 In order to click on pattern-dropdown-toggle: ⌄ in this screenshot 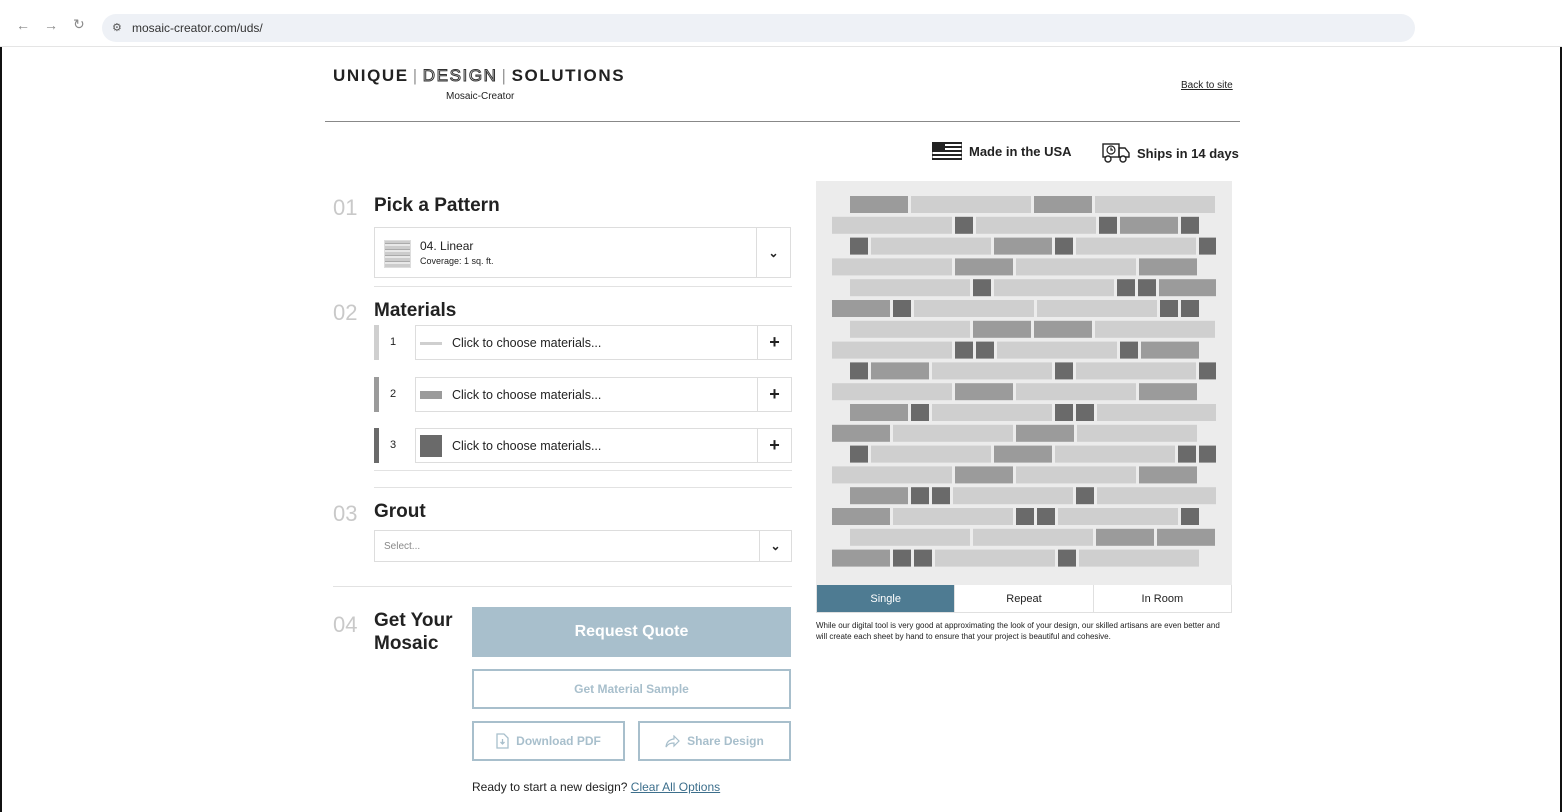, I will do `click(773, 252)`.